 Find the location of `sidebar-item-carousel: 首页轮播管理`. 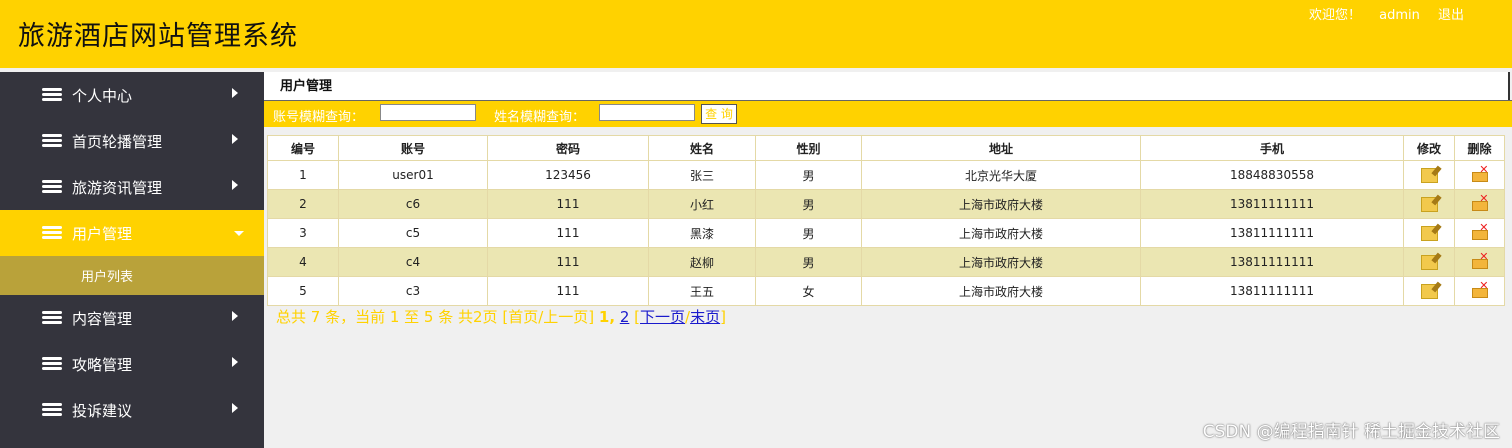

sidebar-item-carousel: 首页轮播管理 is located at coordinates (132, 141).